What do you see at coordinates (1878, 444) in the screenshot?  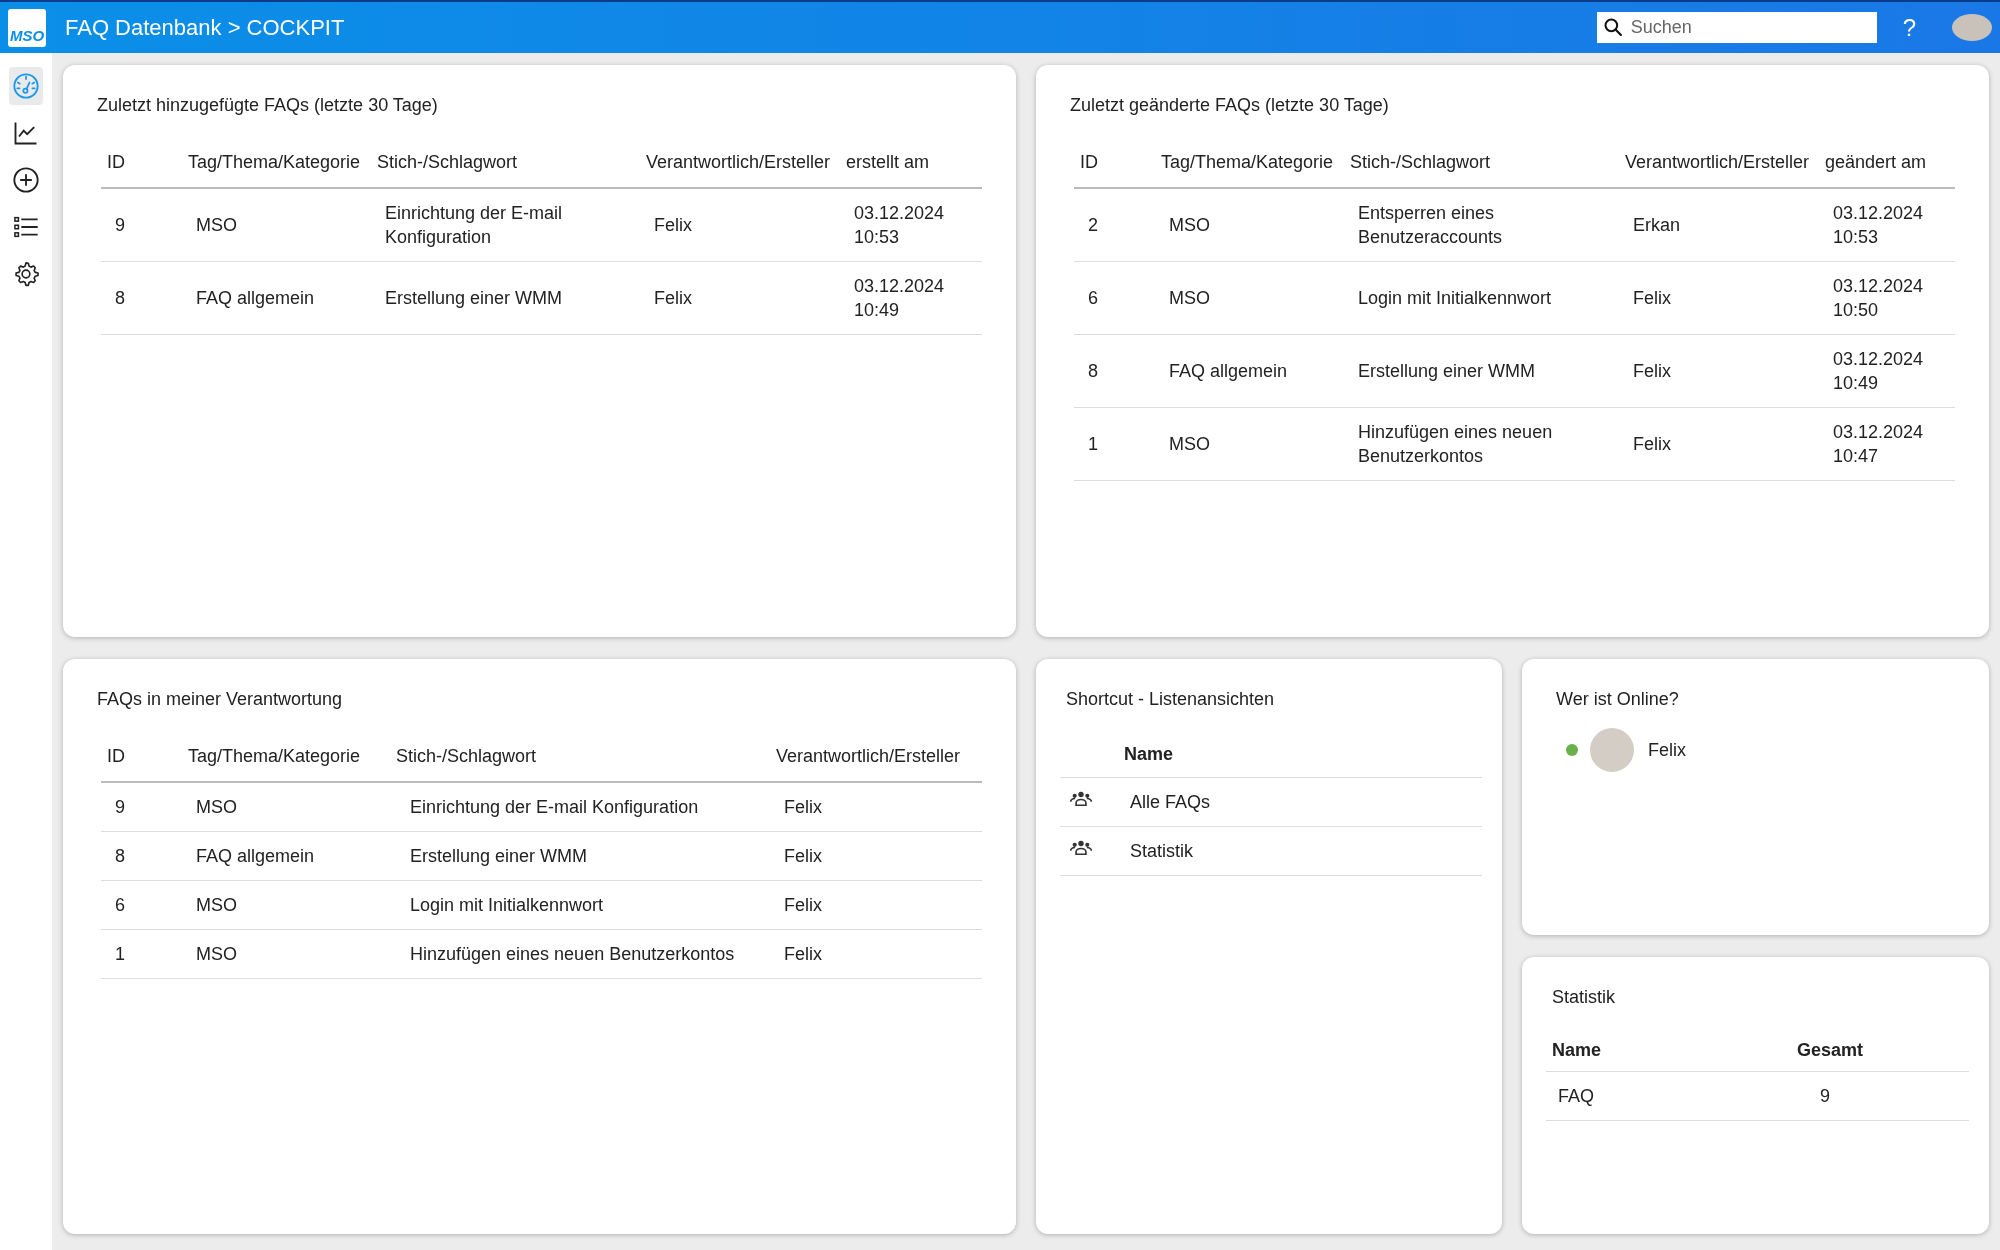 I see `table-cell: 03.12.2024 10:47` at bounding box center [1878, 444].